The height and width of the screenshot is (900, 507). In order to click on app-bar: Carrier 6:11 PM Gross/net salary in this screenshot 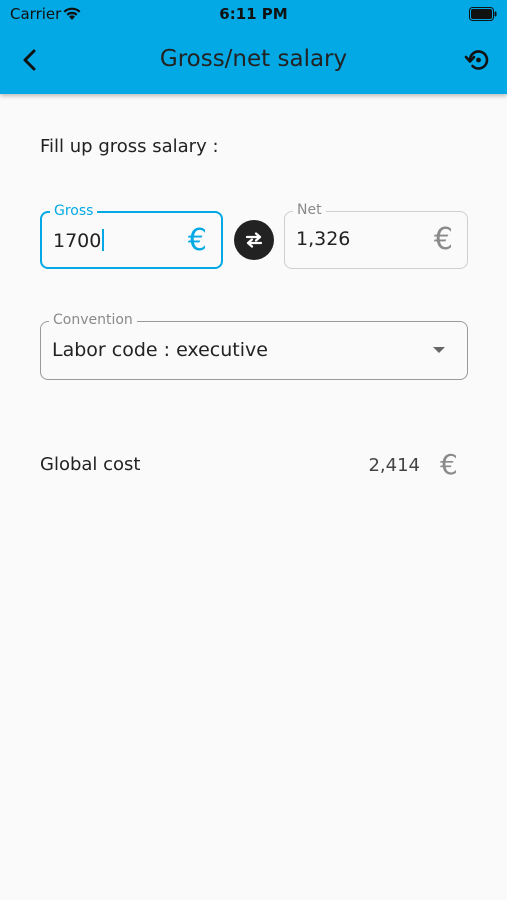, I will do `click(253, 47)`.